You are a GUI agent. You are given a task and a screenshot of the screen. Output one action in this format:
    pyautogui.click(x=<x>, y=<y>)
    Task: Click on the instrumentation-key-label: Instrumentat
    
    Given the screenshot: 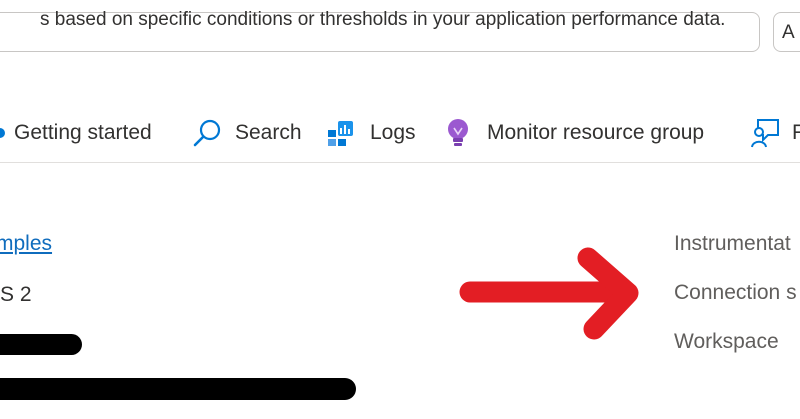 What is the action you would take?
    pyautogui.click(x=732, y=243)
    